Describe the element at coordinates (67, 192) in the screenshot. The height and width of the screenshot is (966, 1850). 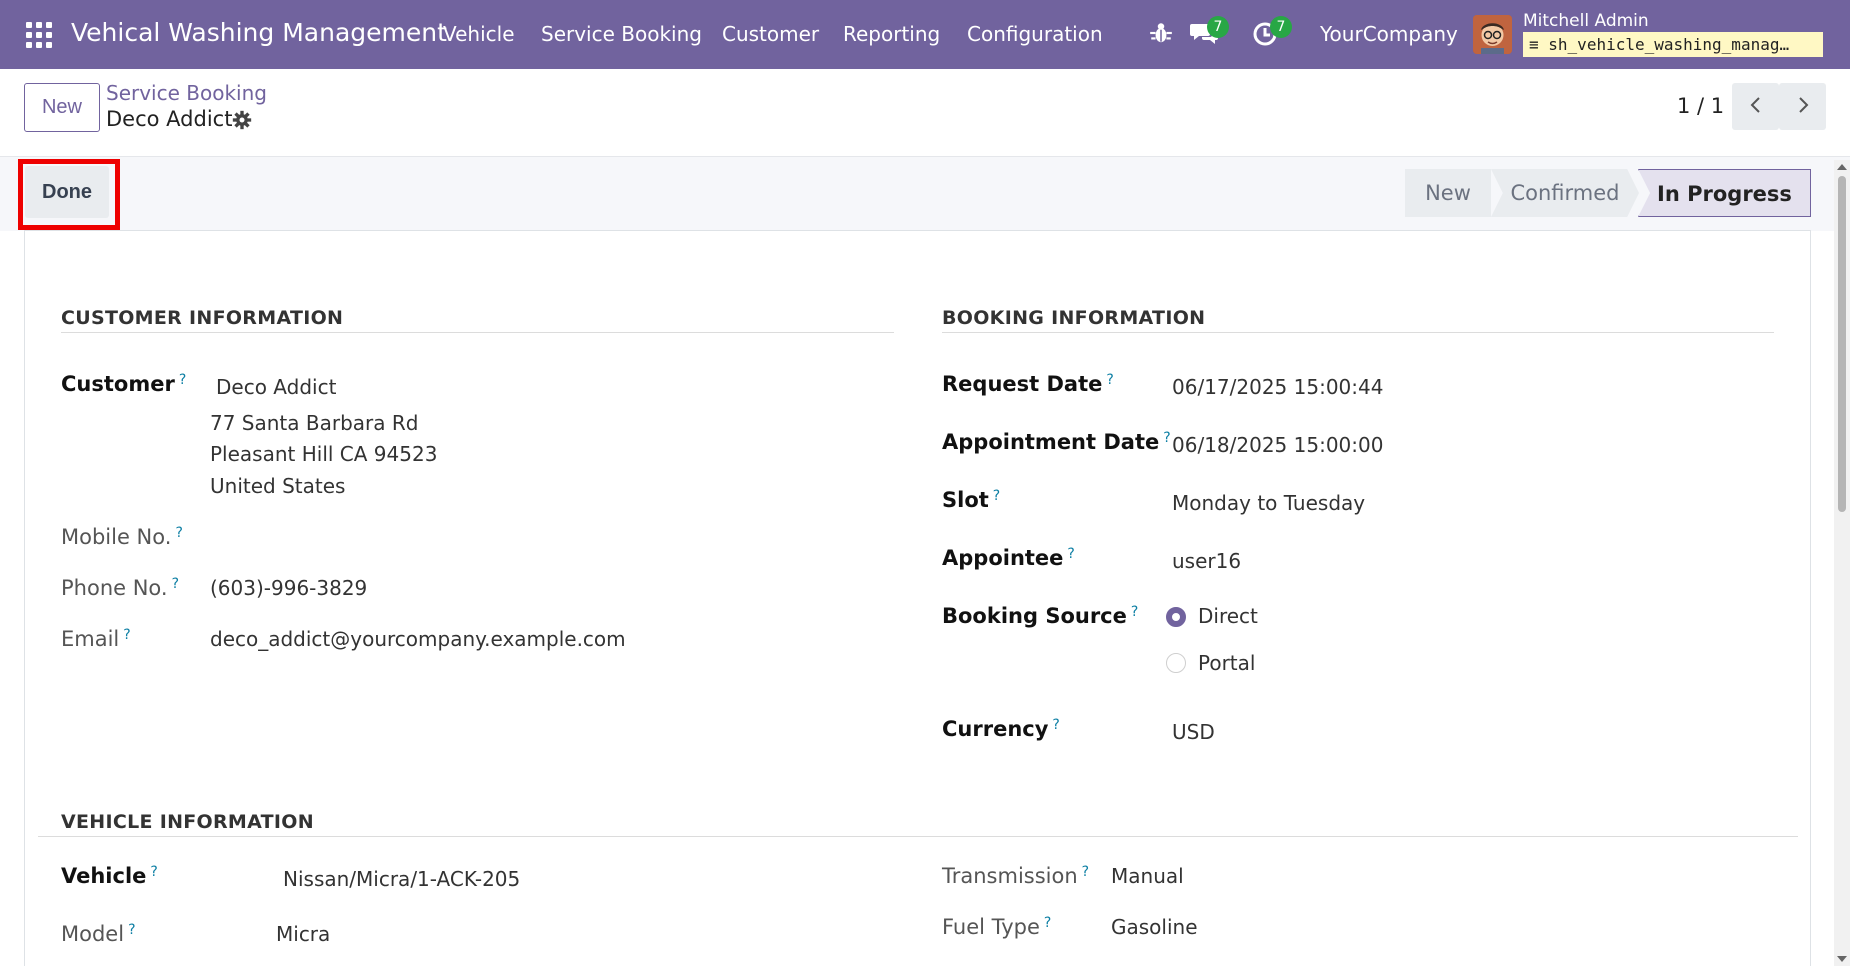
I see `done-button: Done` at that location.